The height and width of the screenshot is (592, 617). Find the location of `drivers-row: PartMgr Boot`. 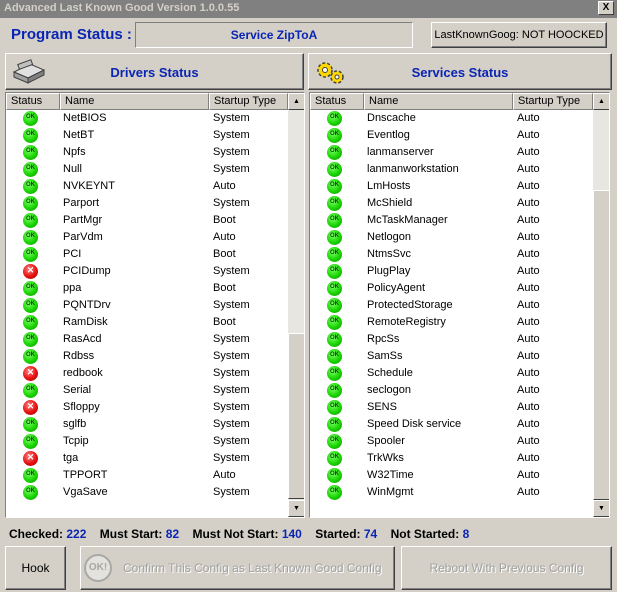

drivers-row: PartMgr Boot is located at coordinates (146, 220).